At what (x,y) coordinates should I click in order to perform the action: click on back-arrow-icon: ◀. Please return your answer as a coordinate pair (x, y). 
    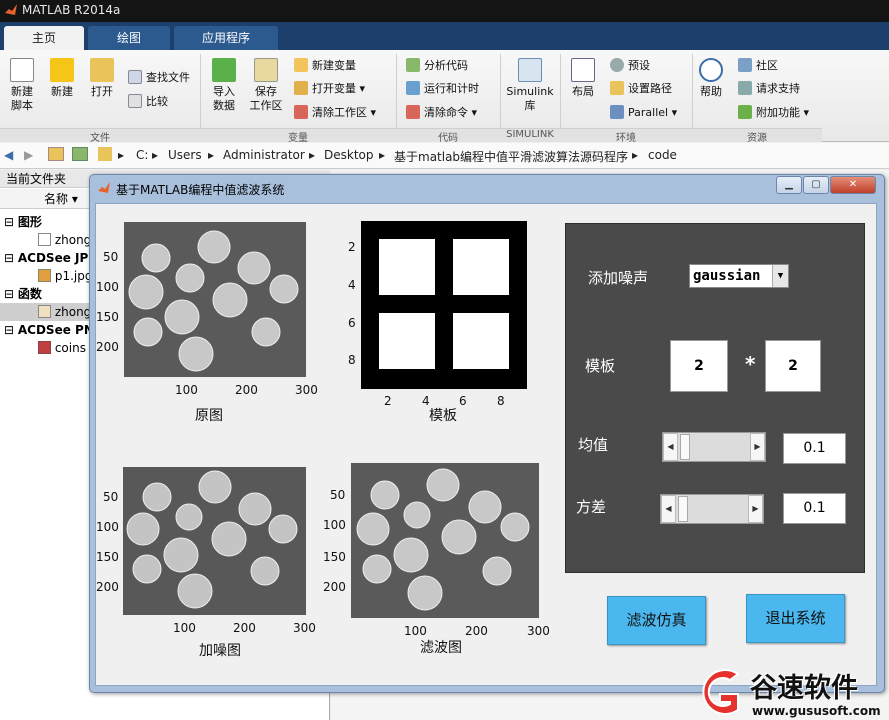
    Looking at the image, I should click on (8, 155).